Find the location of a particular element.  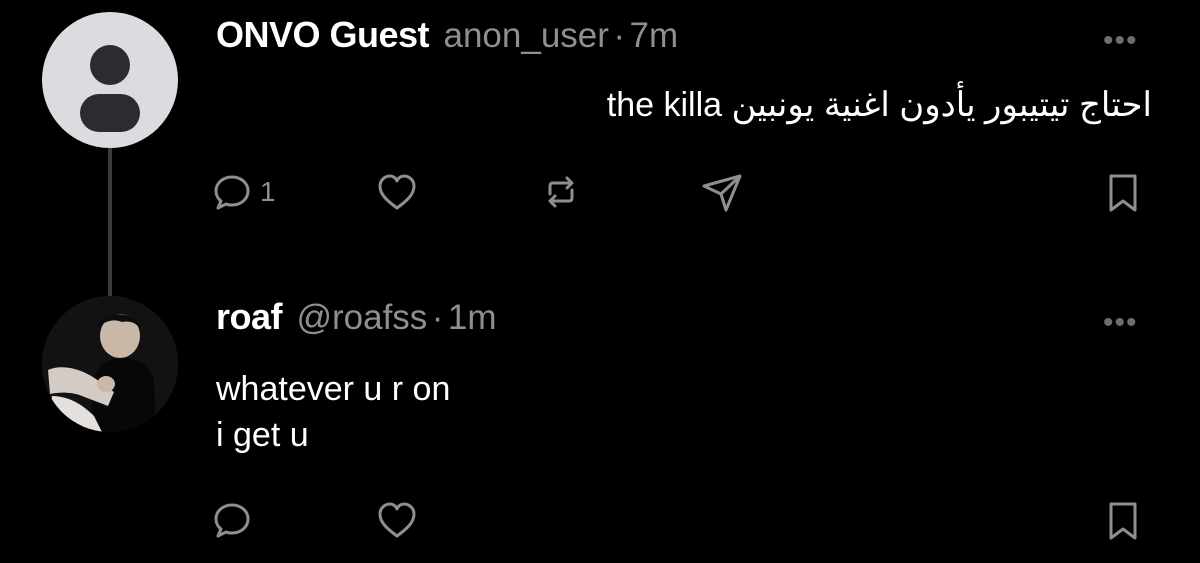

guest-avatar is located at coordinates (110, 80).